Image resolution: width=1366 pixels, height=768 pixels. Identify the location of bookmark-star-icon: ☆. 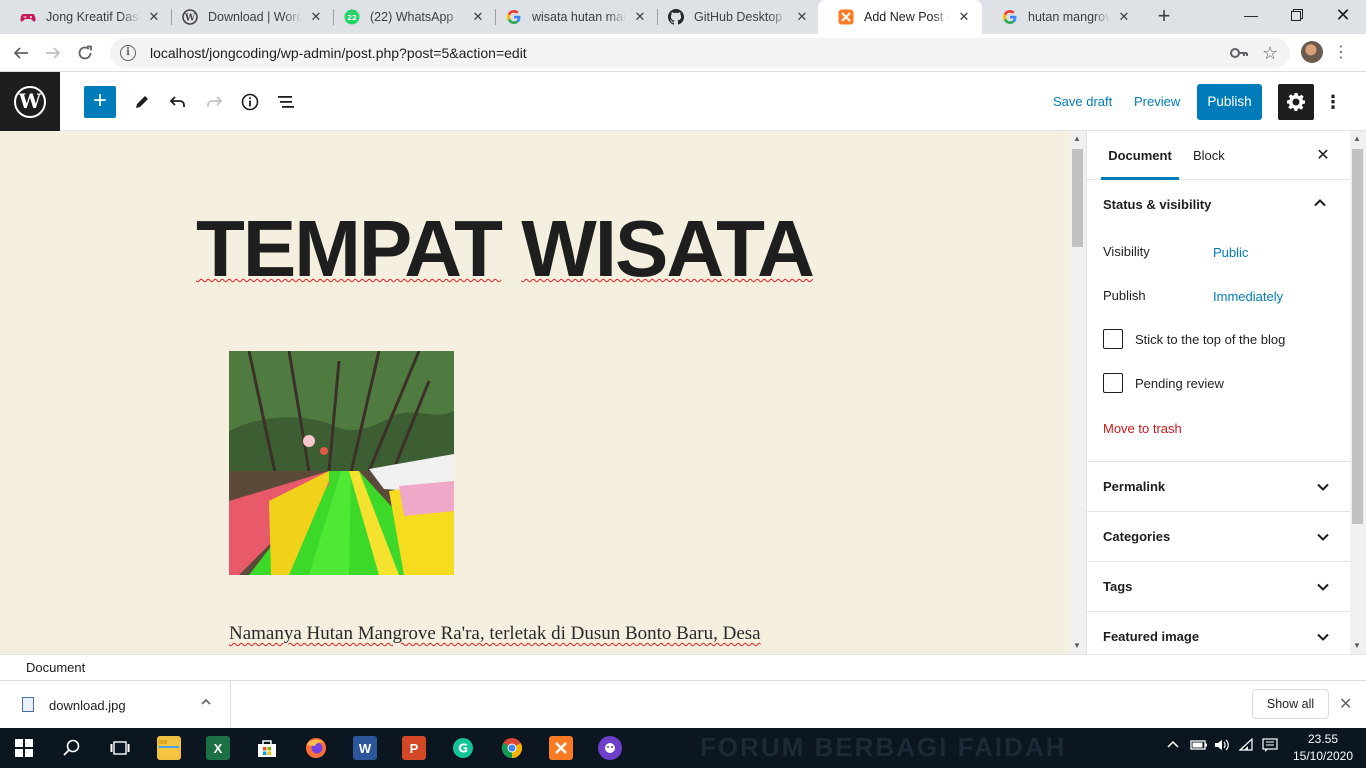
(1270, 53).